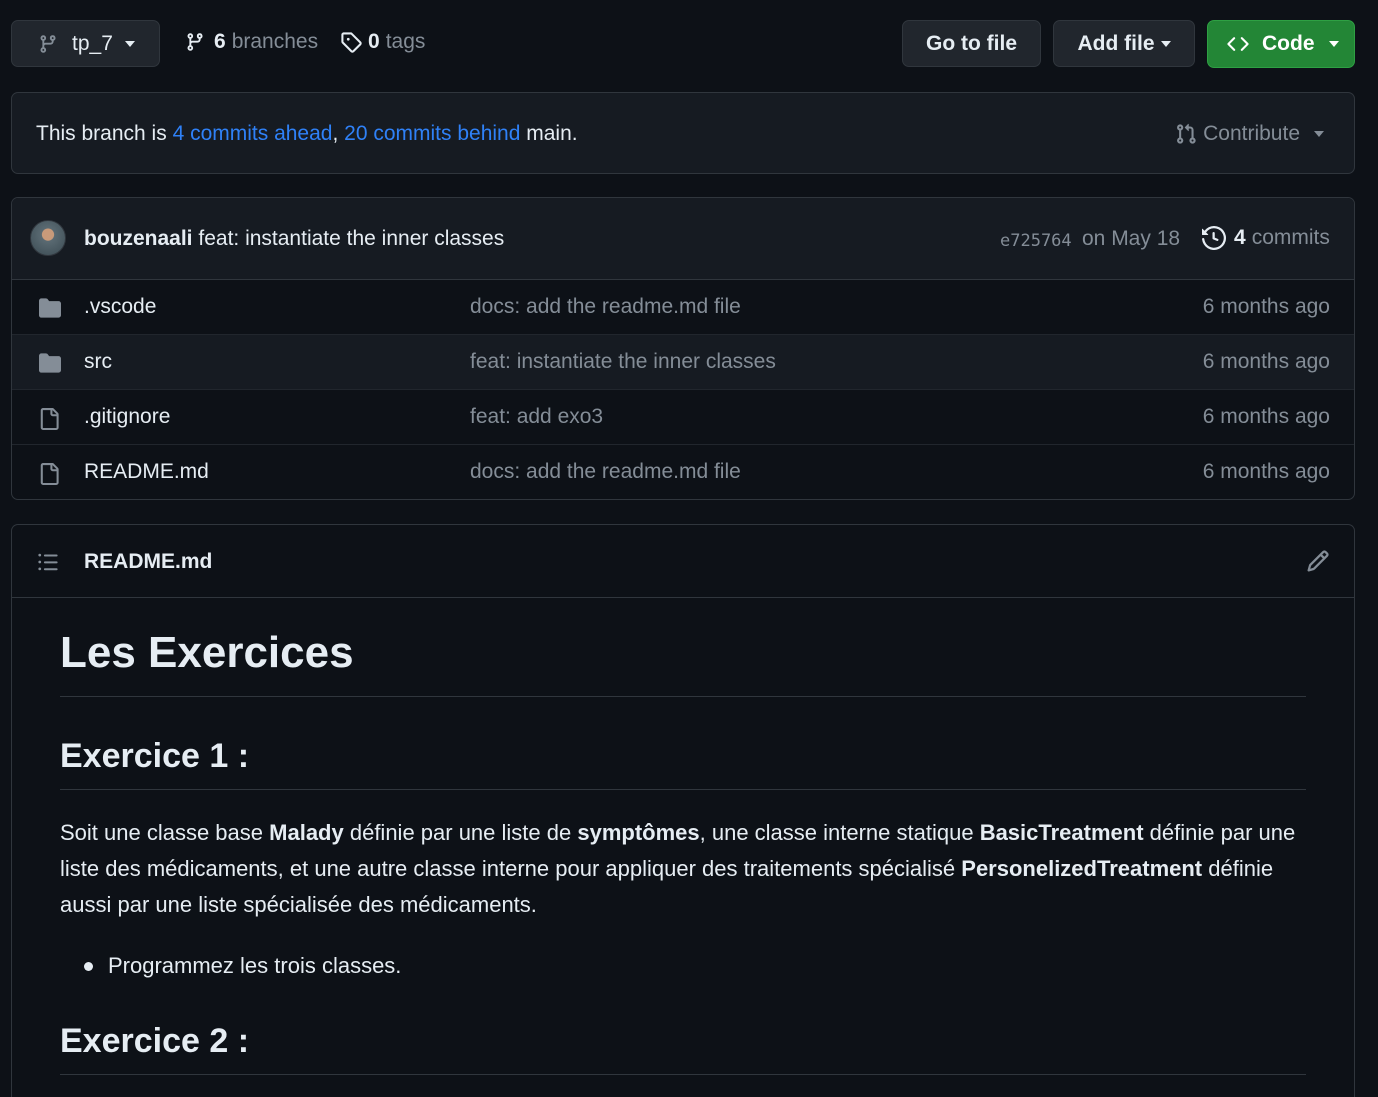  Describe the element at coordinates (275, 41) in the screenshot. I see `branches-label: branches` at that location.